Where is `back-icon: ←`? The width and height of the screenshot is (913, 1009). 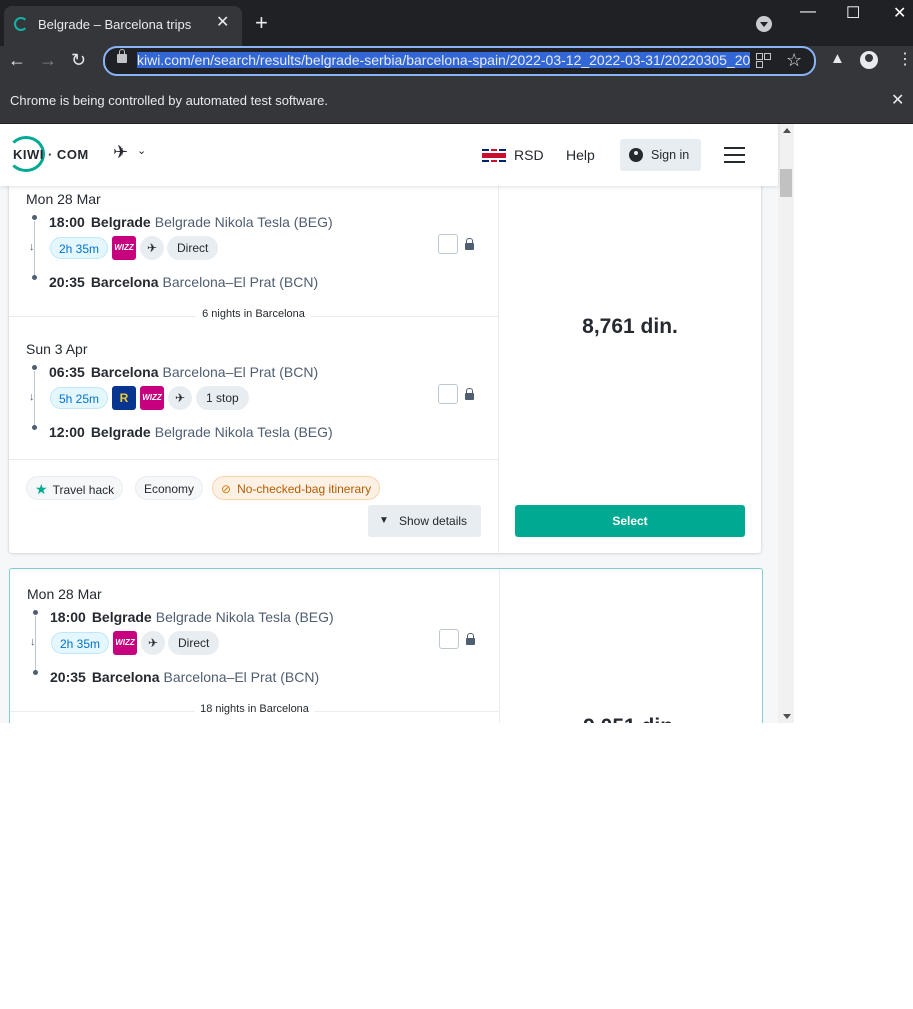 back-icon: ← is located at coordinates (17, 60).